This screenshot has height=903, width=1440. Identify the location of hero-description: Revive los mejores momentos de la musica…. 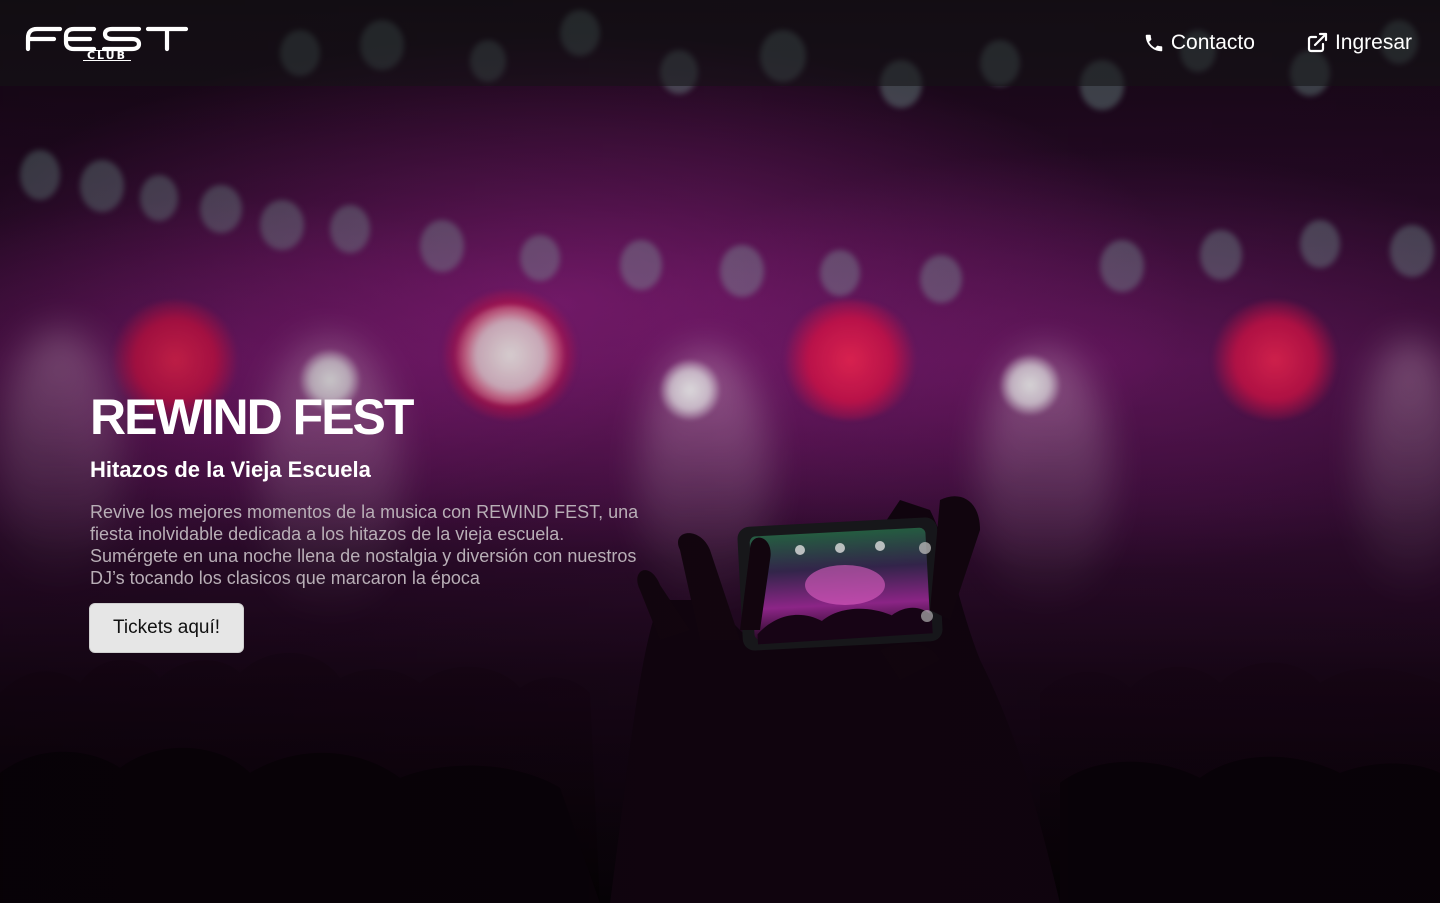
(364, 545).